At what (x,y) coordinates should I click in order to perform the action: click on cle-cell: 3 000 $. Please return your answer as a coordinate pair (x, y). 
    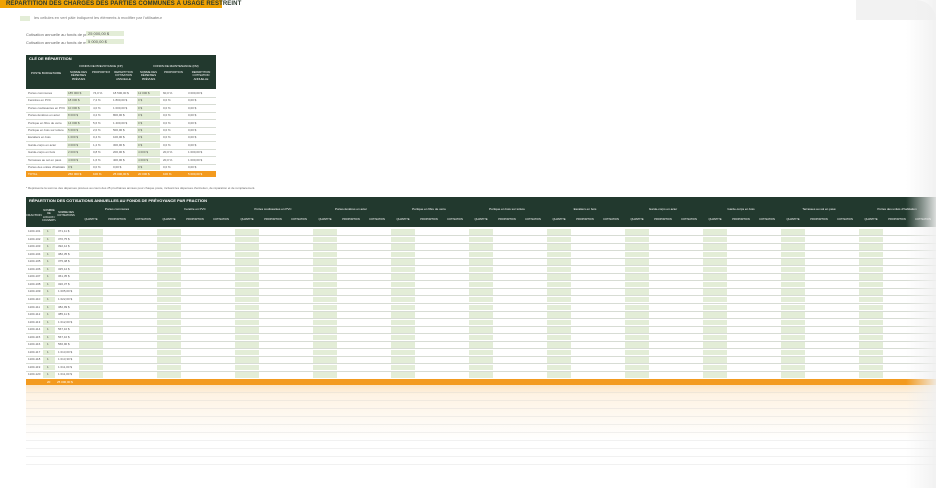
    Looking at the image, I should click on (79, 145).